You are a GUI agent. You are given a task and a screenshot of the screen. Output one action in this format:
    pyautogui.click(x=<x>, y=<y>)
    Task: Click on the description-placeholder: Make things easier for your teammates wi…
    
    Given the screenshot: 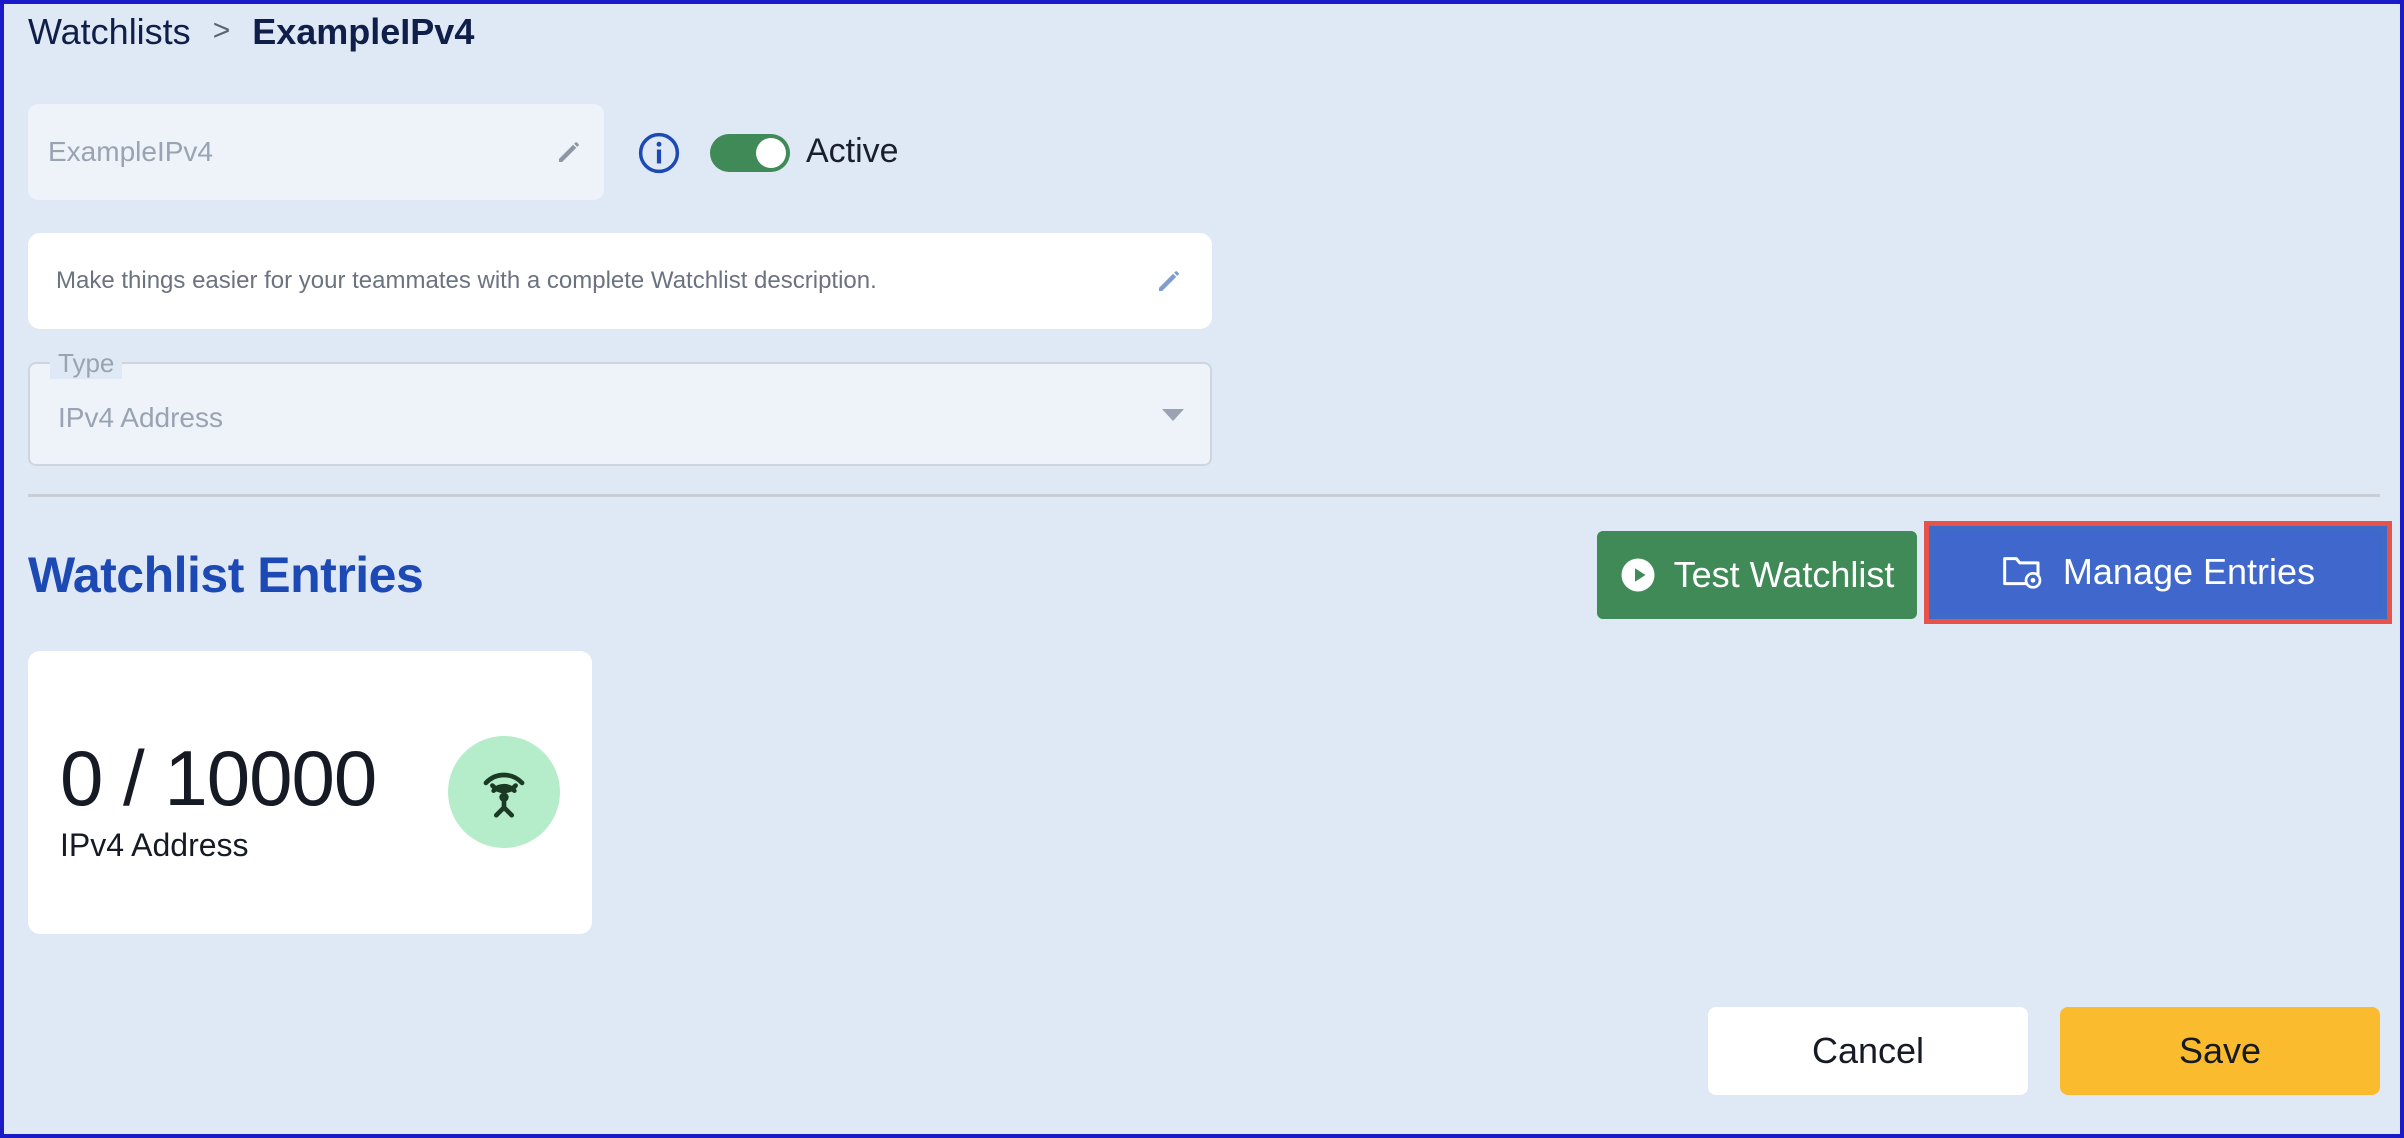 What is the action you would take?
    pyautogui.click(x=466, y=280)
    